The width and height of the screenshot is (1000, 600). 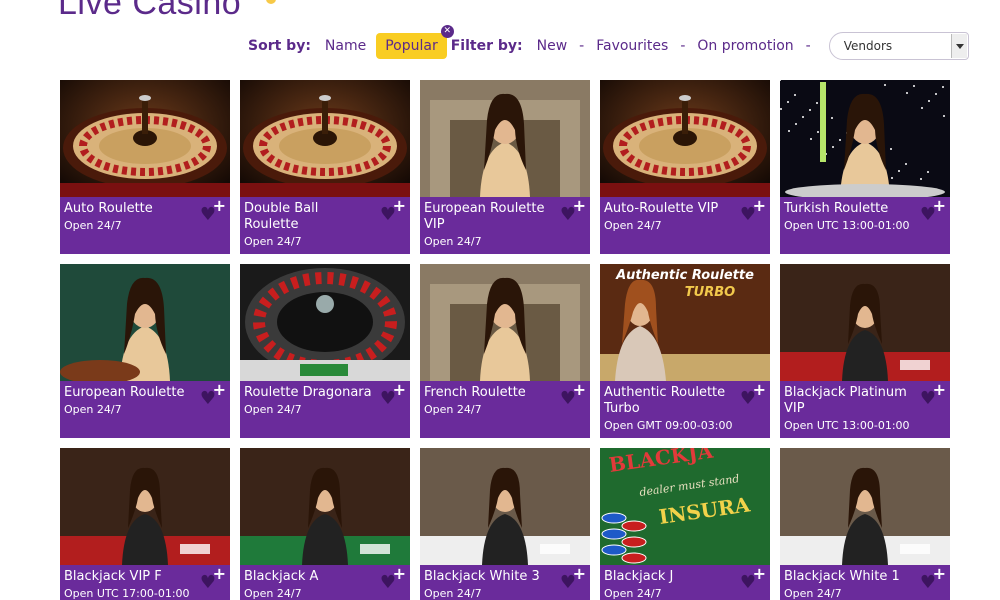 I want to click on game-thumbnail: BLACKJA dealer must stand INSURA, so click(x=685, y=506).